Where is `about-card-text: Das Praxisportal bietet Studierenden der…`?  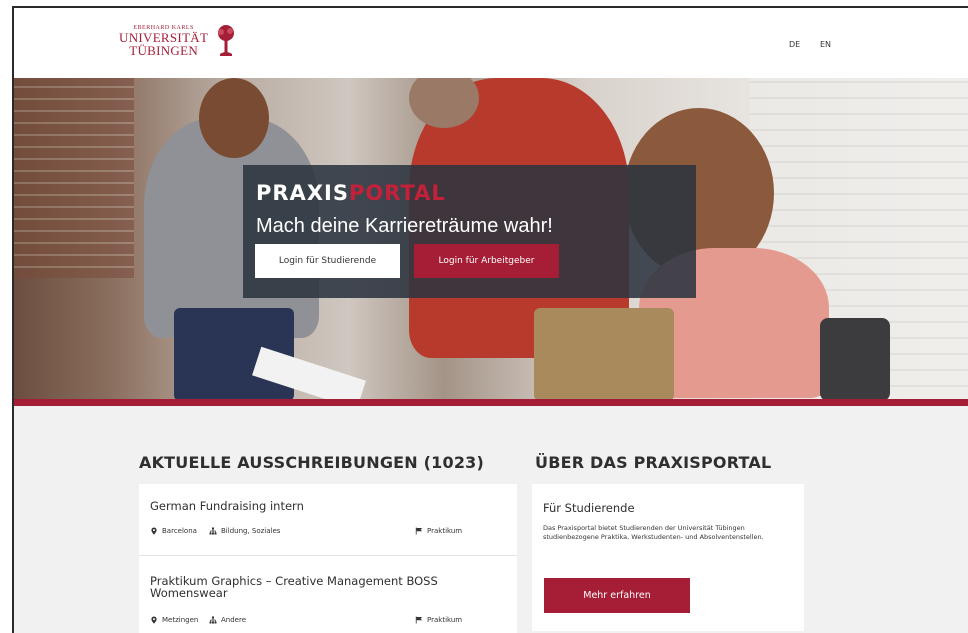
about-card-text: Das Praxisportal bietet Studierenden der… is located at coordinates (653, 532).